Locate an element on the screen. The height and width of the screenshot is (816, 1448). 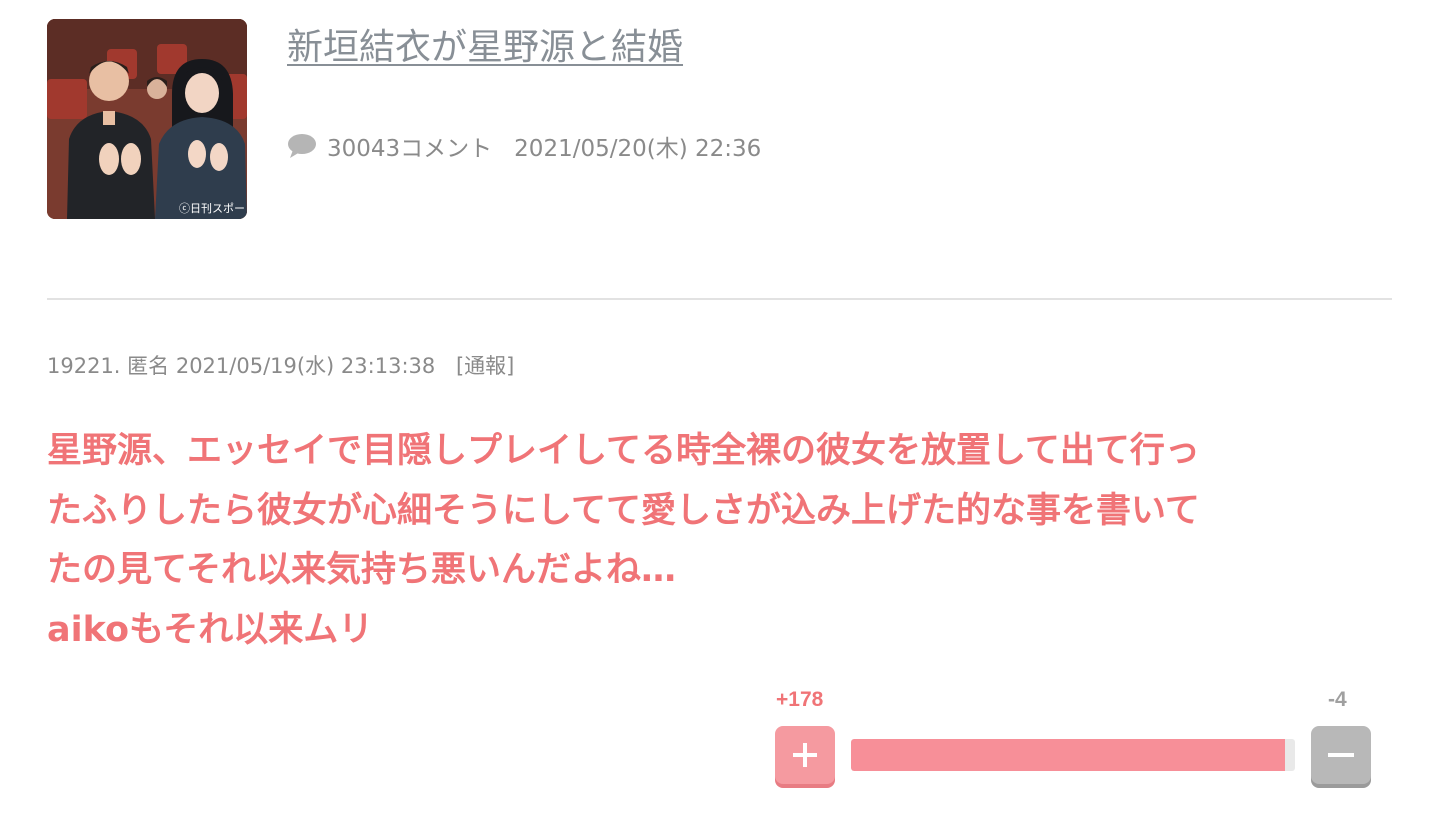
speech-bubble-icon is located at coordinates (302, 146).